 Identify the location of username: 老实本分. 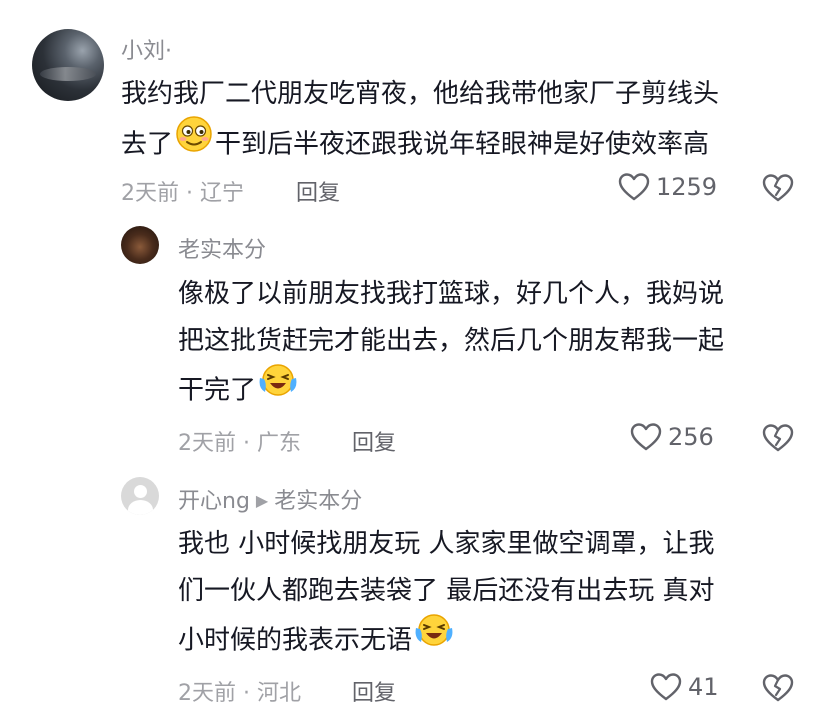
(222, 248).